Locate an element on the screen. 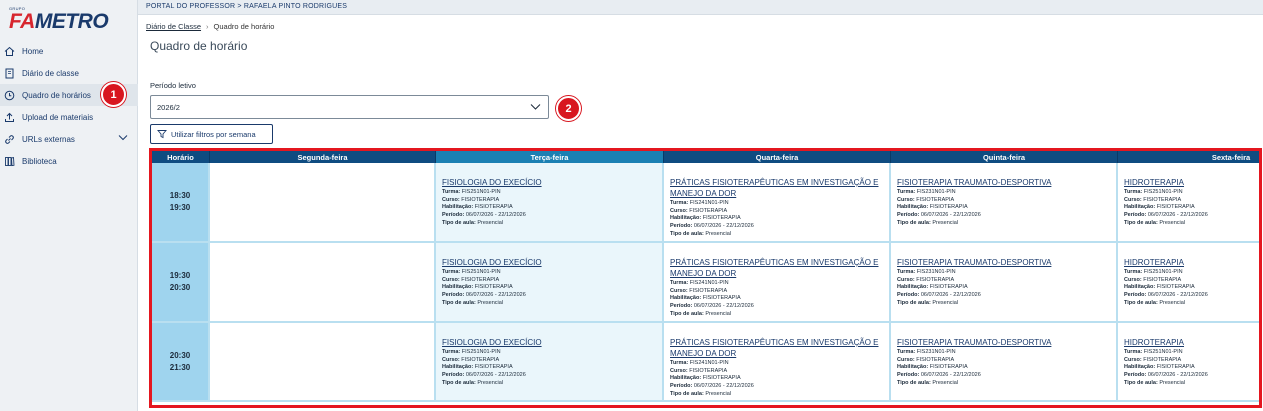 Image resolution: width=1263 pixels, height=411 pixels. class-detail-turma: Turma: FIS231N01-PIN is located at coordinates (1003, 273).